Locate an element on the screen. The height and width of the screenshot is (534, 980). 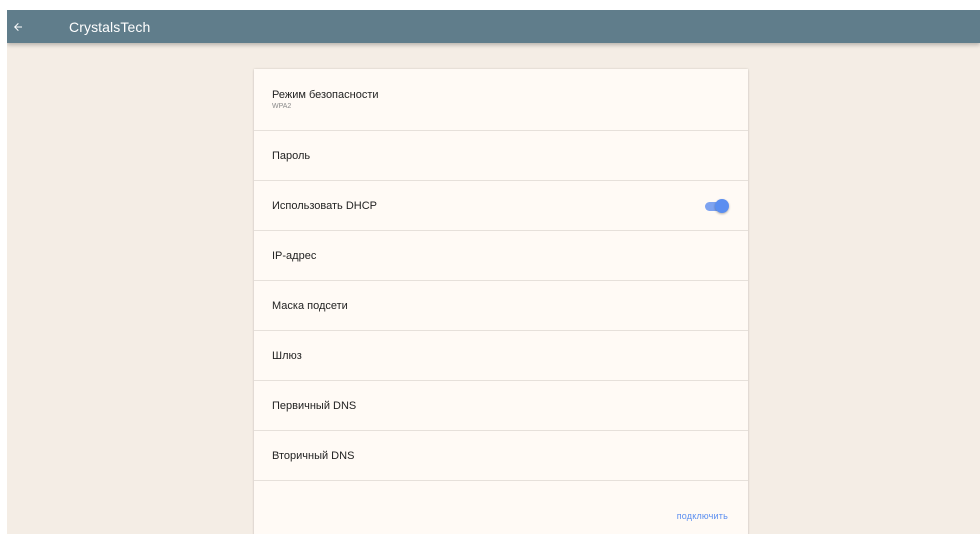
dhcp-row: Использовать DHCP is located at coordinates (501, 206).